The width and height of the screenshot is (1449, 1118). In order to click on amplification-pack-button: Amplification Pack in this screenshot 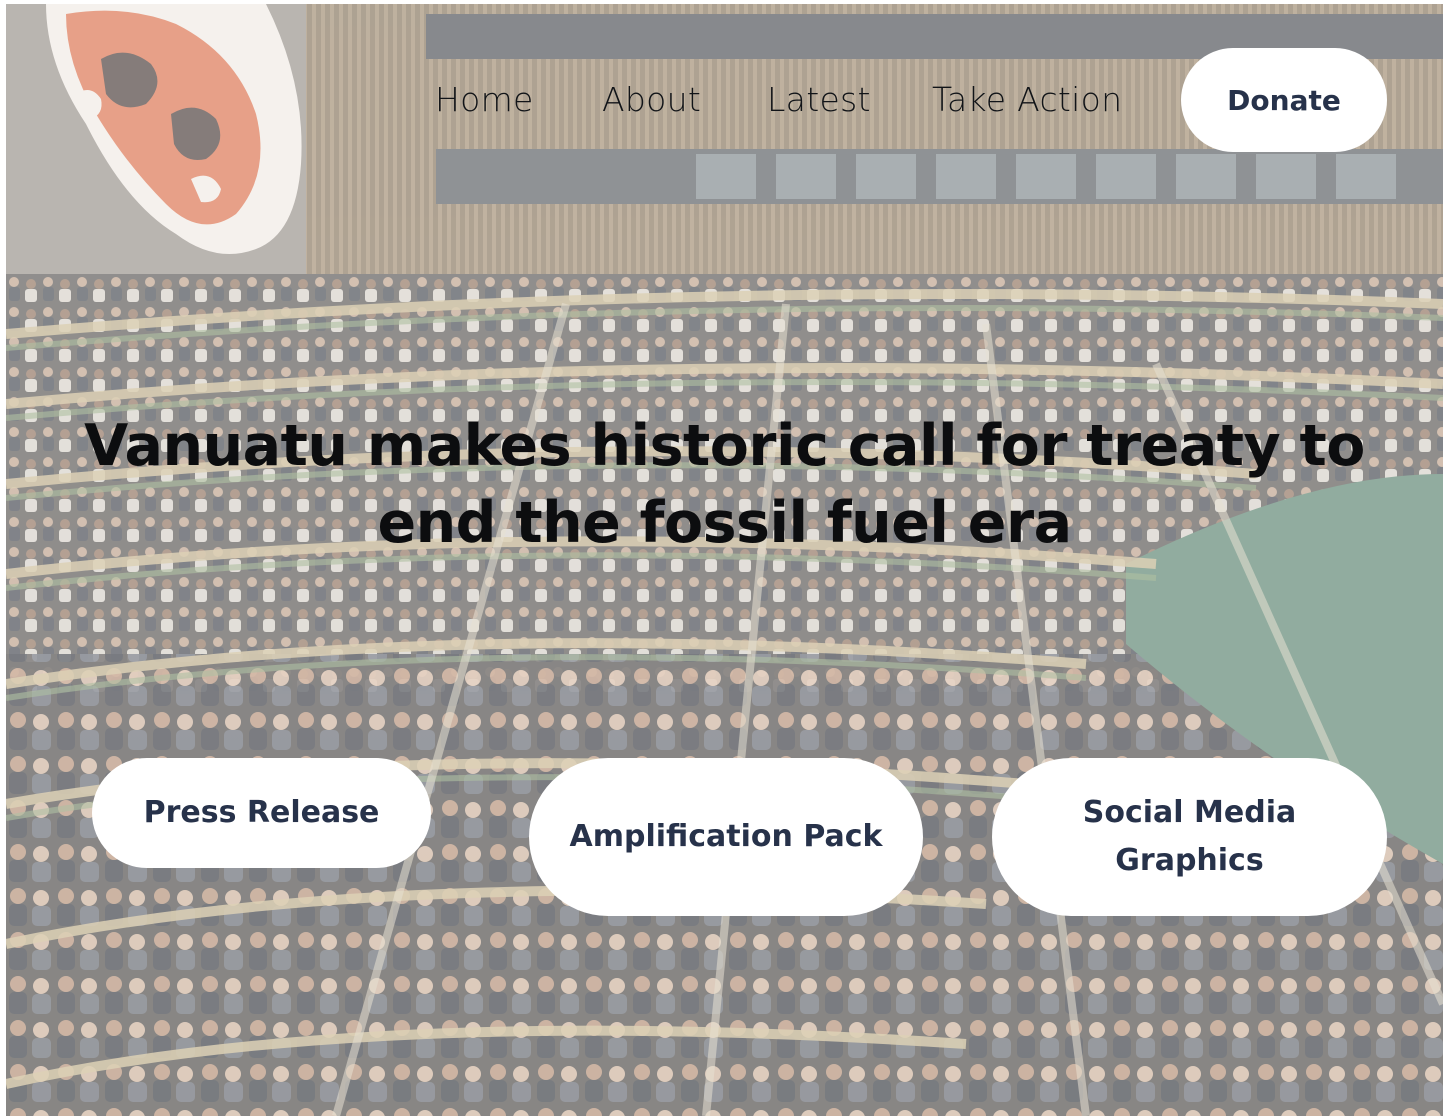, I will do `click(726, 837)`.